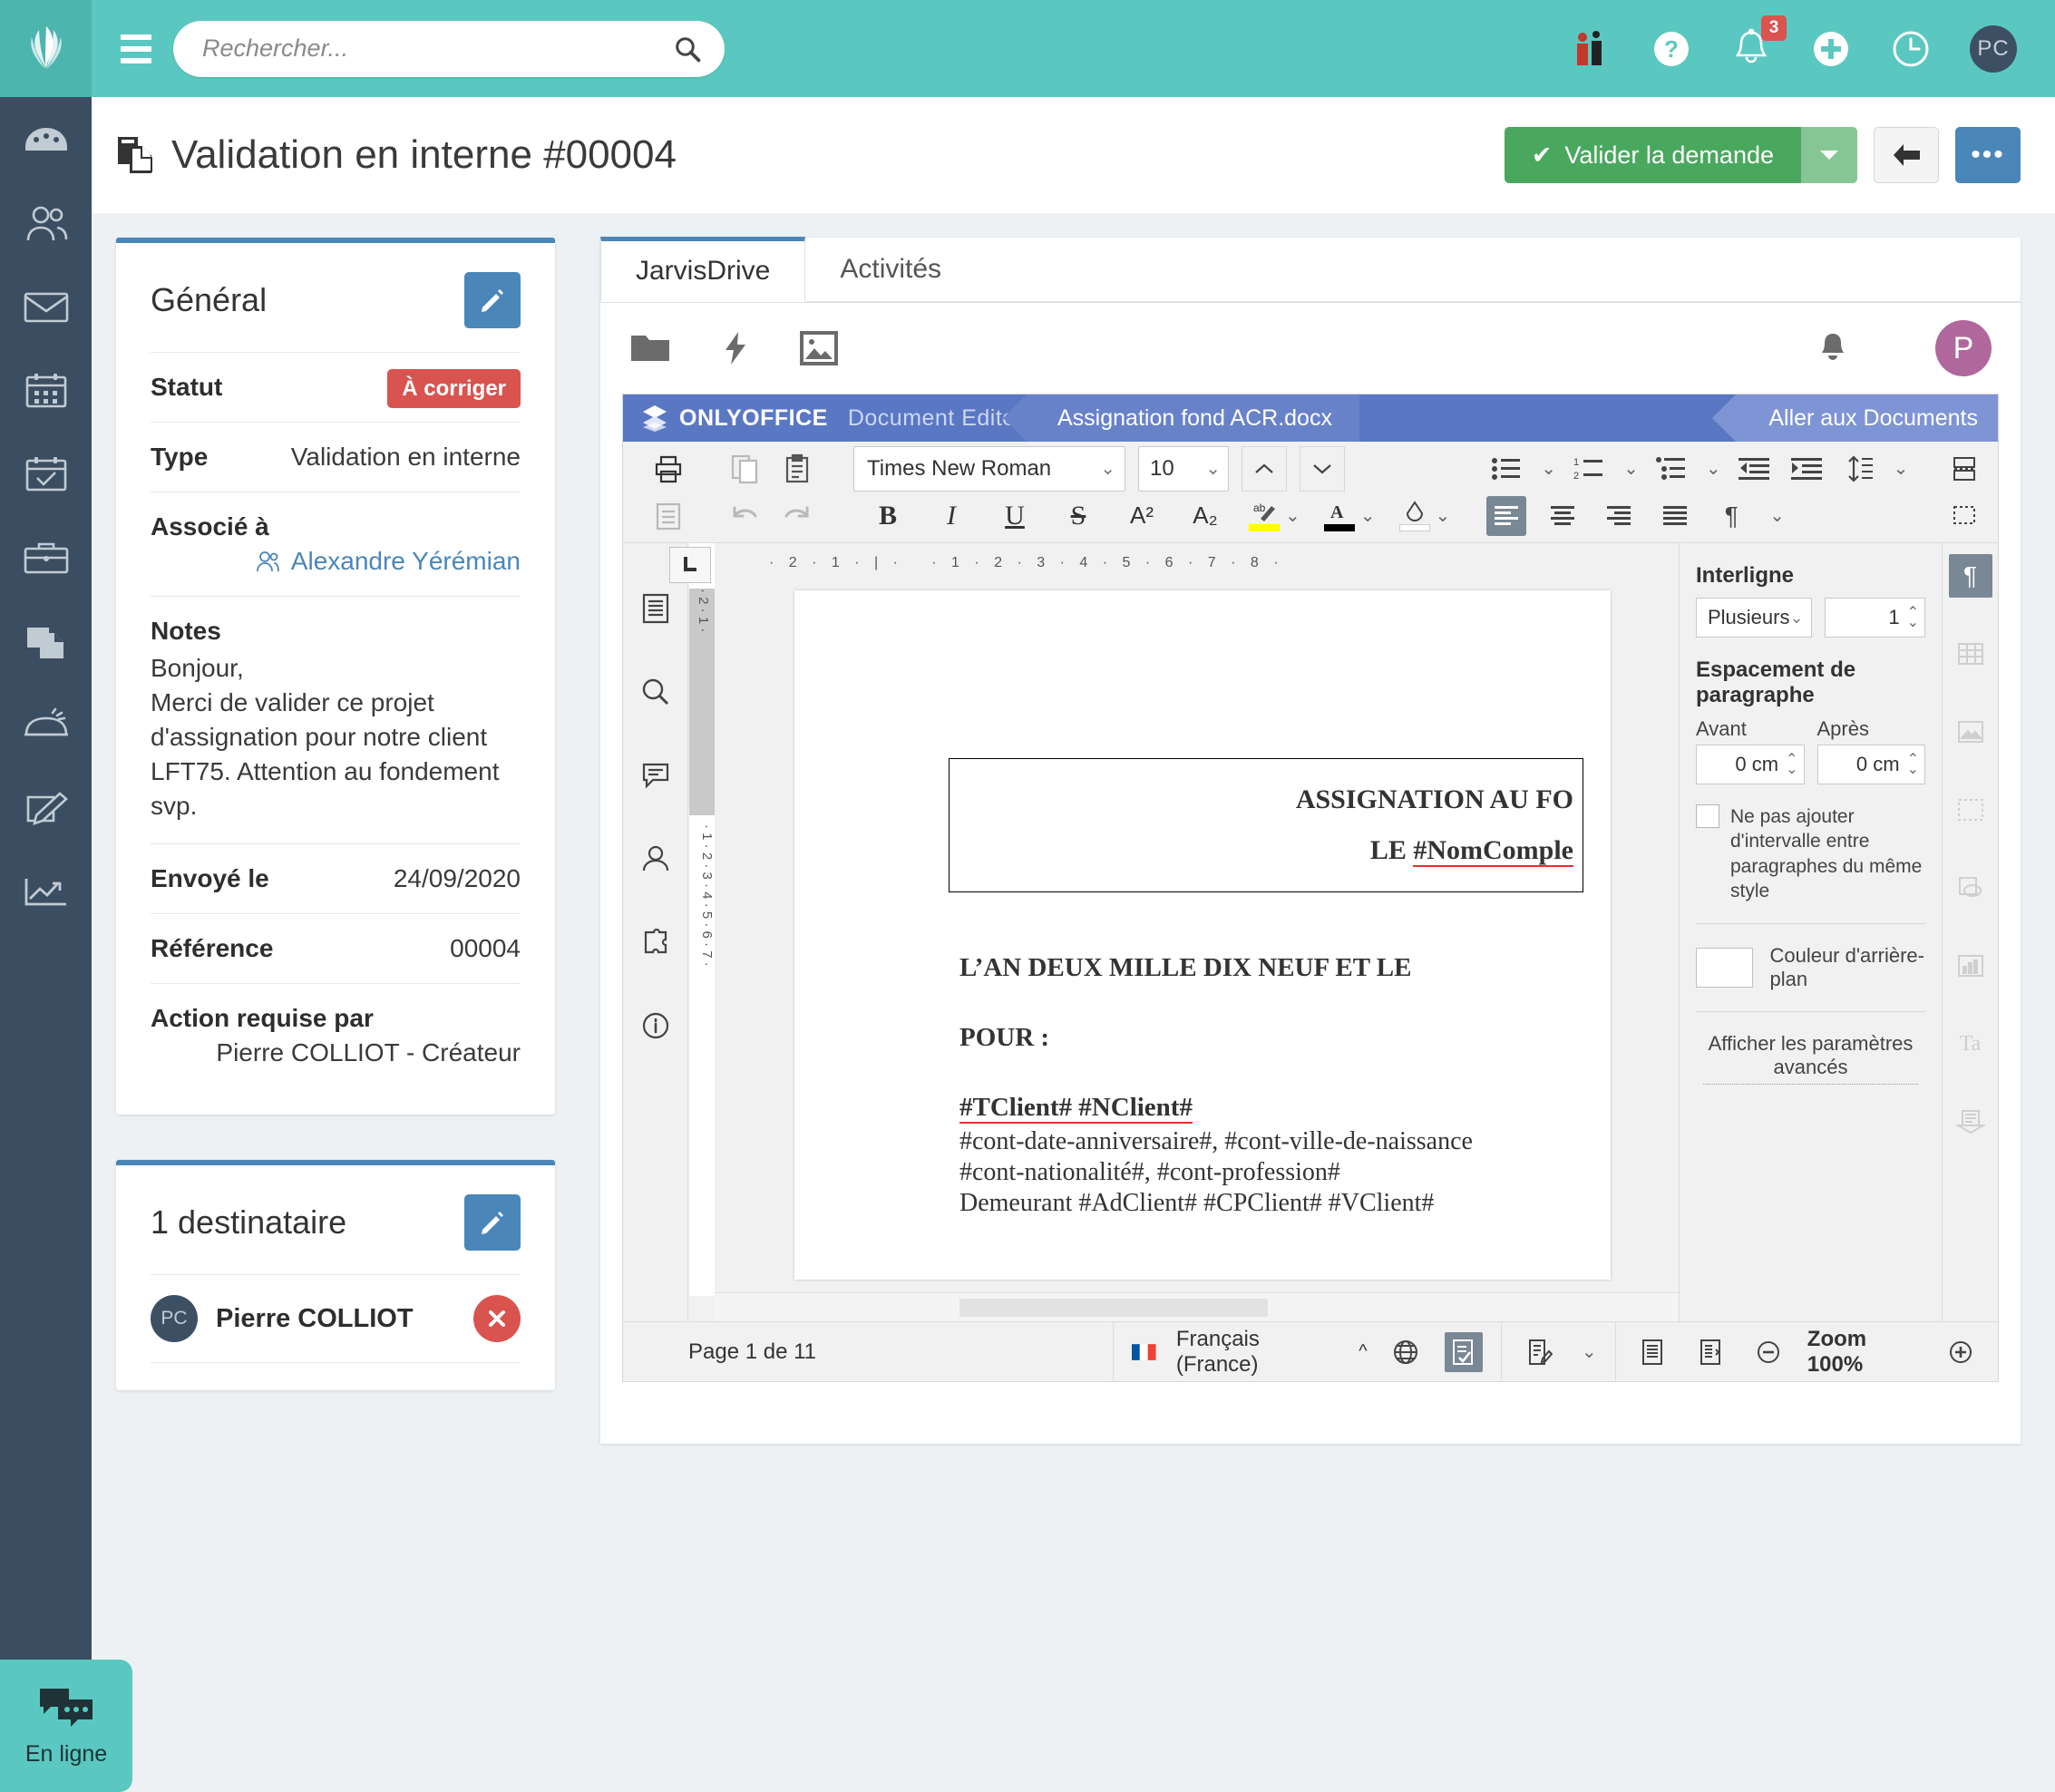  Describe the element at coordinates (47, 391) in the screenshot. I see `sidebar-item-calendar` at that location.